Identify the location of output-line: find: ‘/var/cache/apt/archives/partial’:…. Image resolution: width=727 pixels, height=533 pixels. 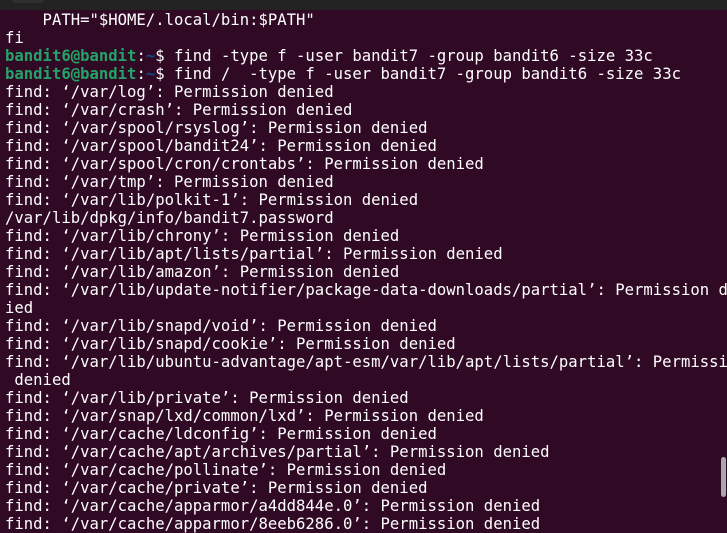
(277, 452).